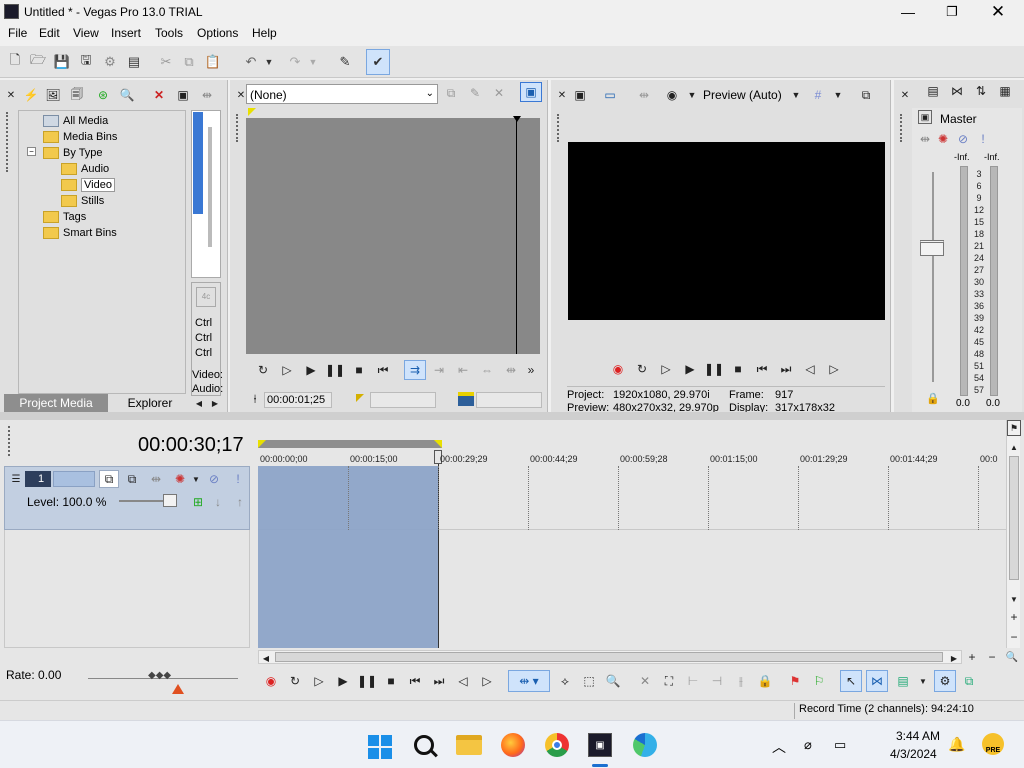 Image resolution: width=1024 pixels, height=768 pixels. I want to click on fit-icon: ⇔, so click(487, 370).